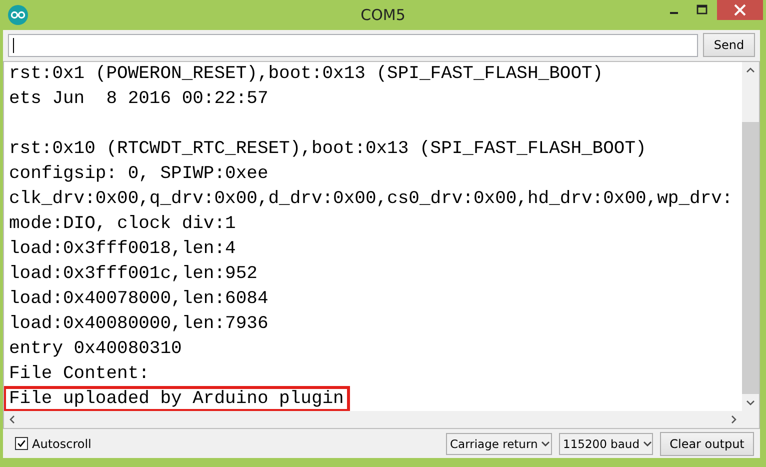  I want to click on baud-rate-dropdown: 115200 baud, so click(606, 443).